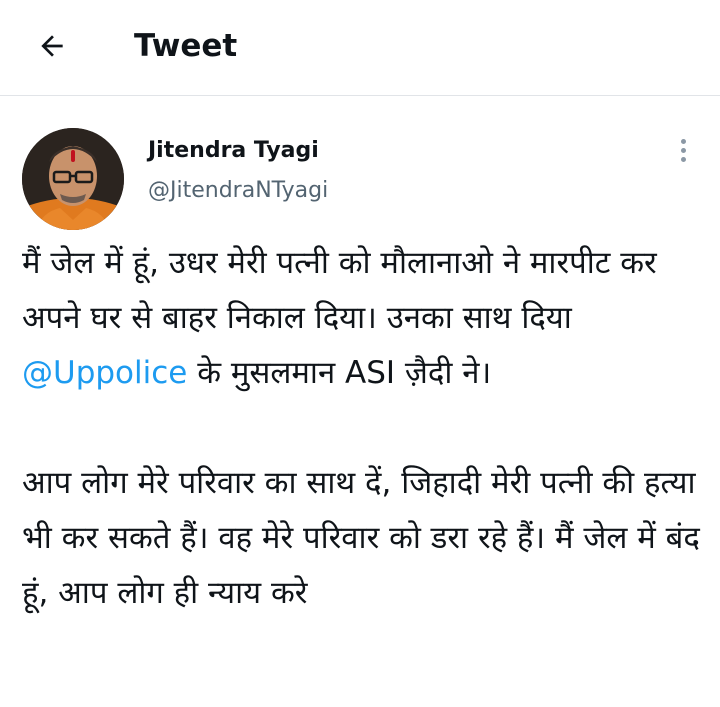  What do you see at coordinates (683, 150) in the screenshot?
I see `more-options-button` at bounding box center [683, 150].